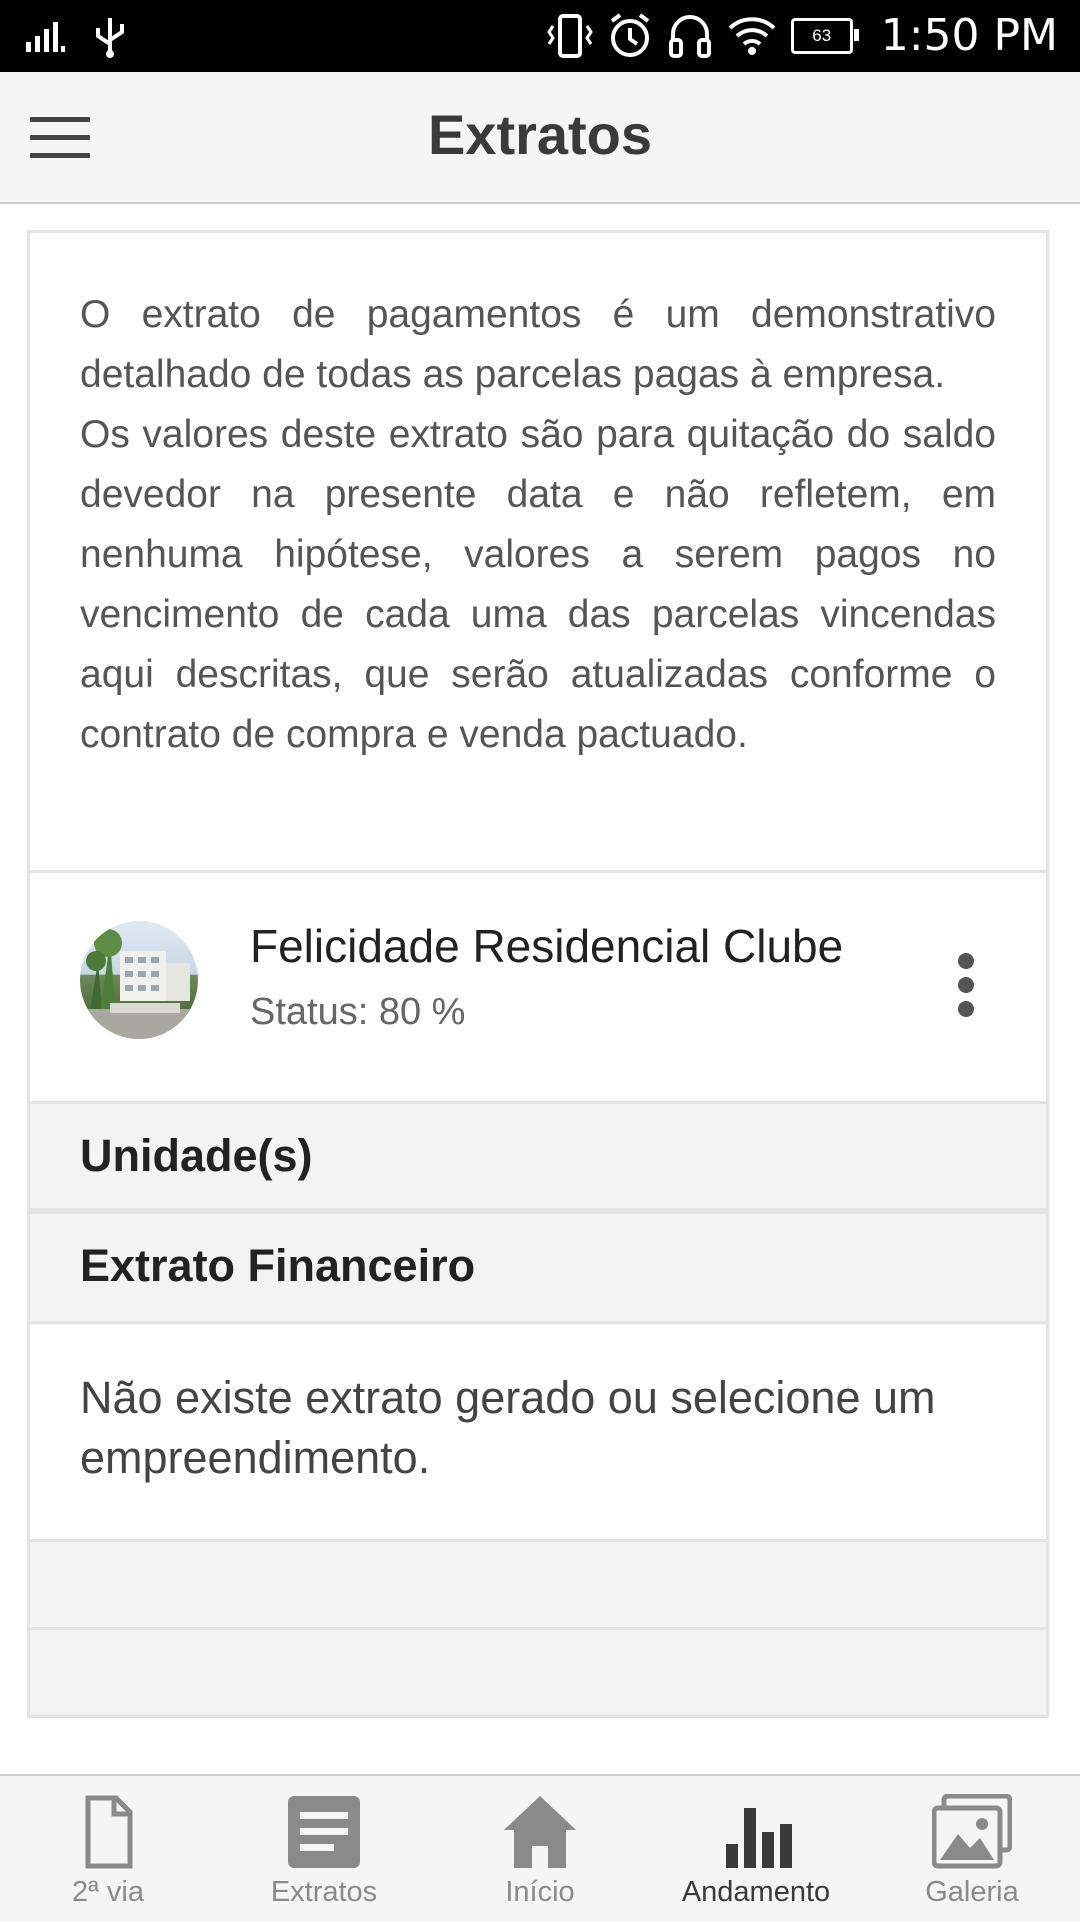  What do you see at coordinates (972, 1831) in the screenshot?
I see `gallery-icon` at bounding box center [972, 1831].